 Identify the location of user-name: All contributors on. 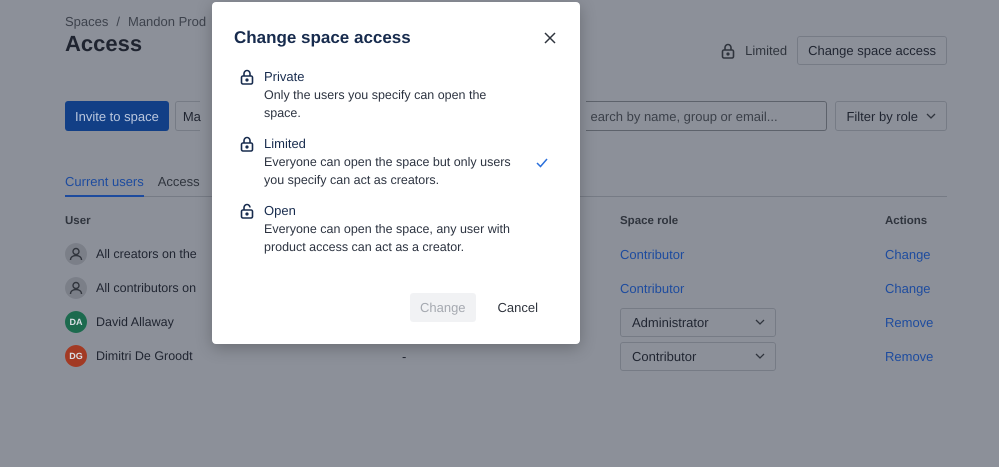
(146, 288).